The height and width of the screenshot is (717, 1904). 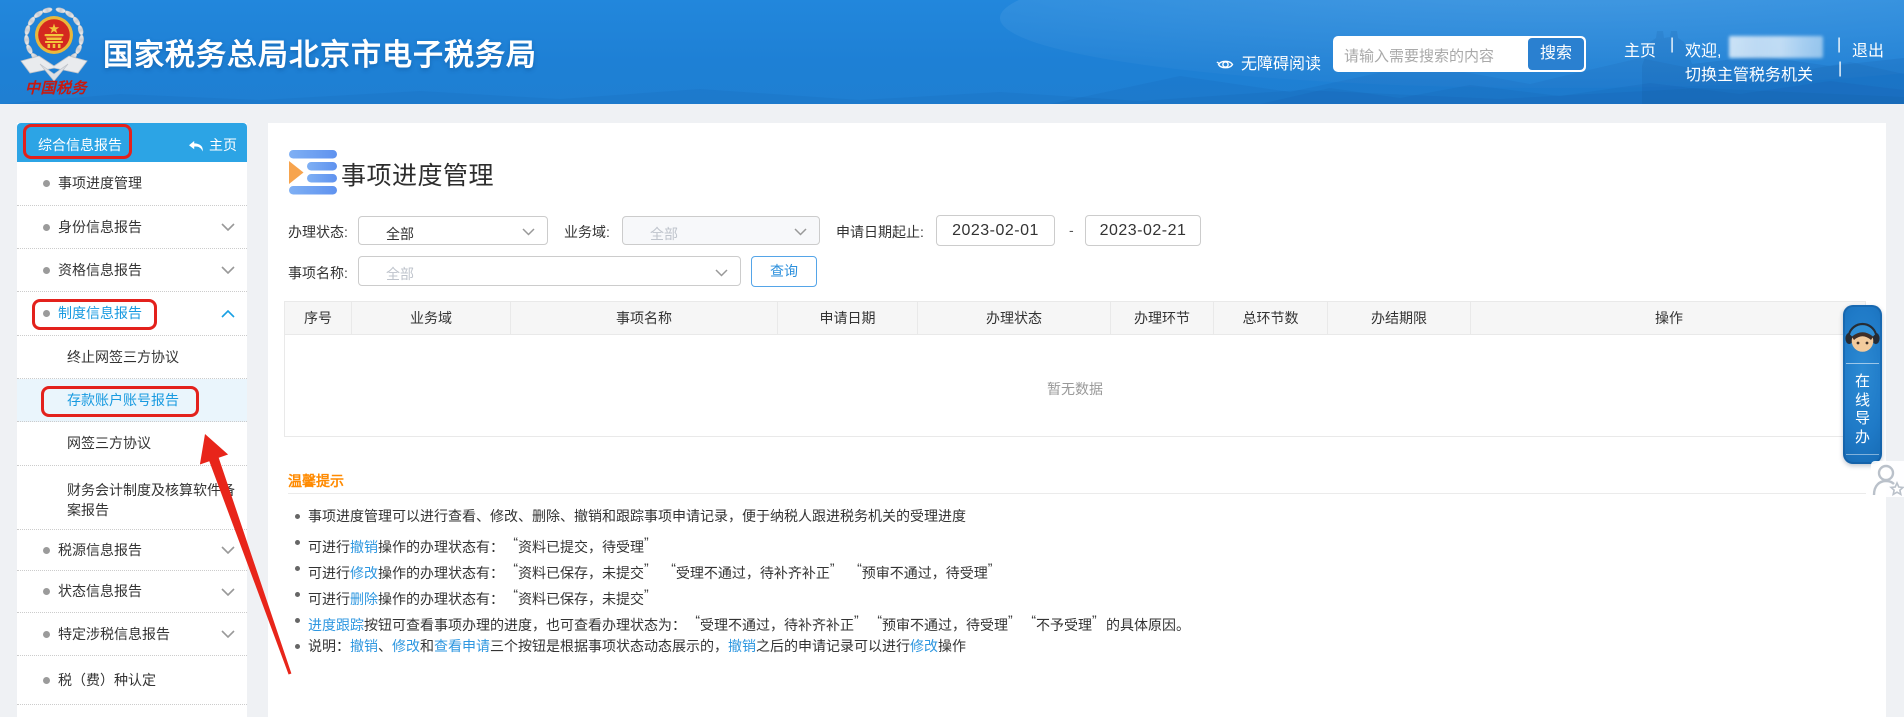 What do you see at coordinates (57, 88) in the screenshot?
I see `svg-text: 中国税务` at bounding box center [57, 88].